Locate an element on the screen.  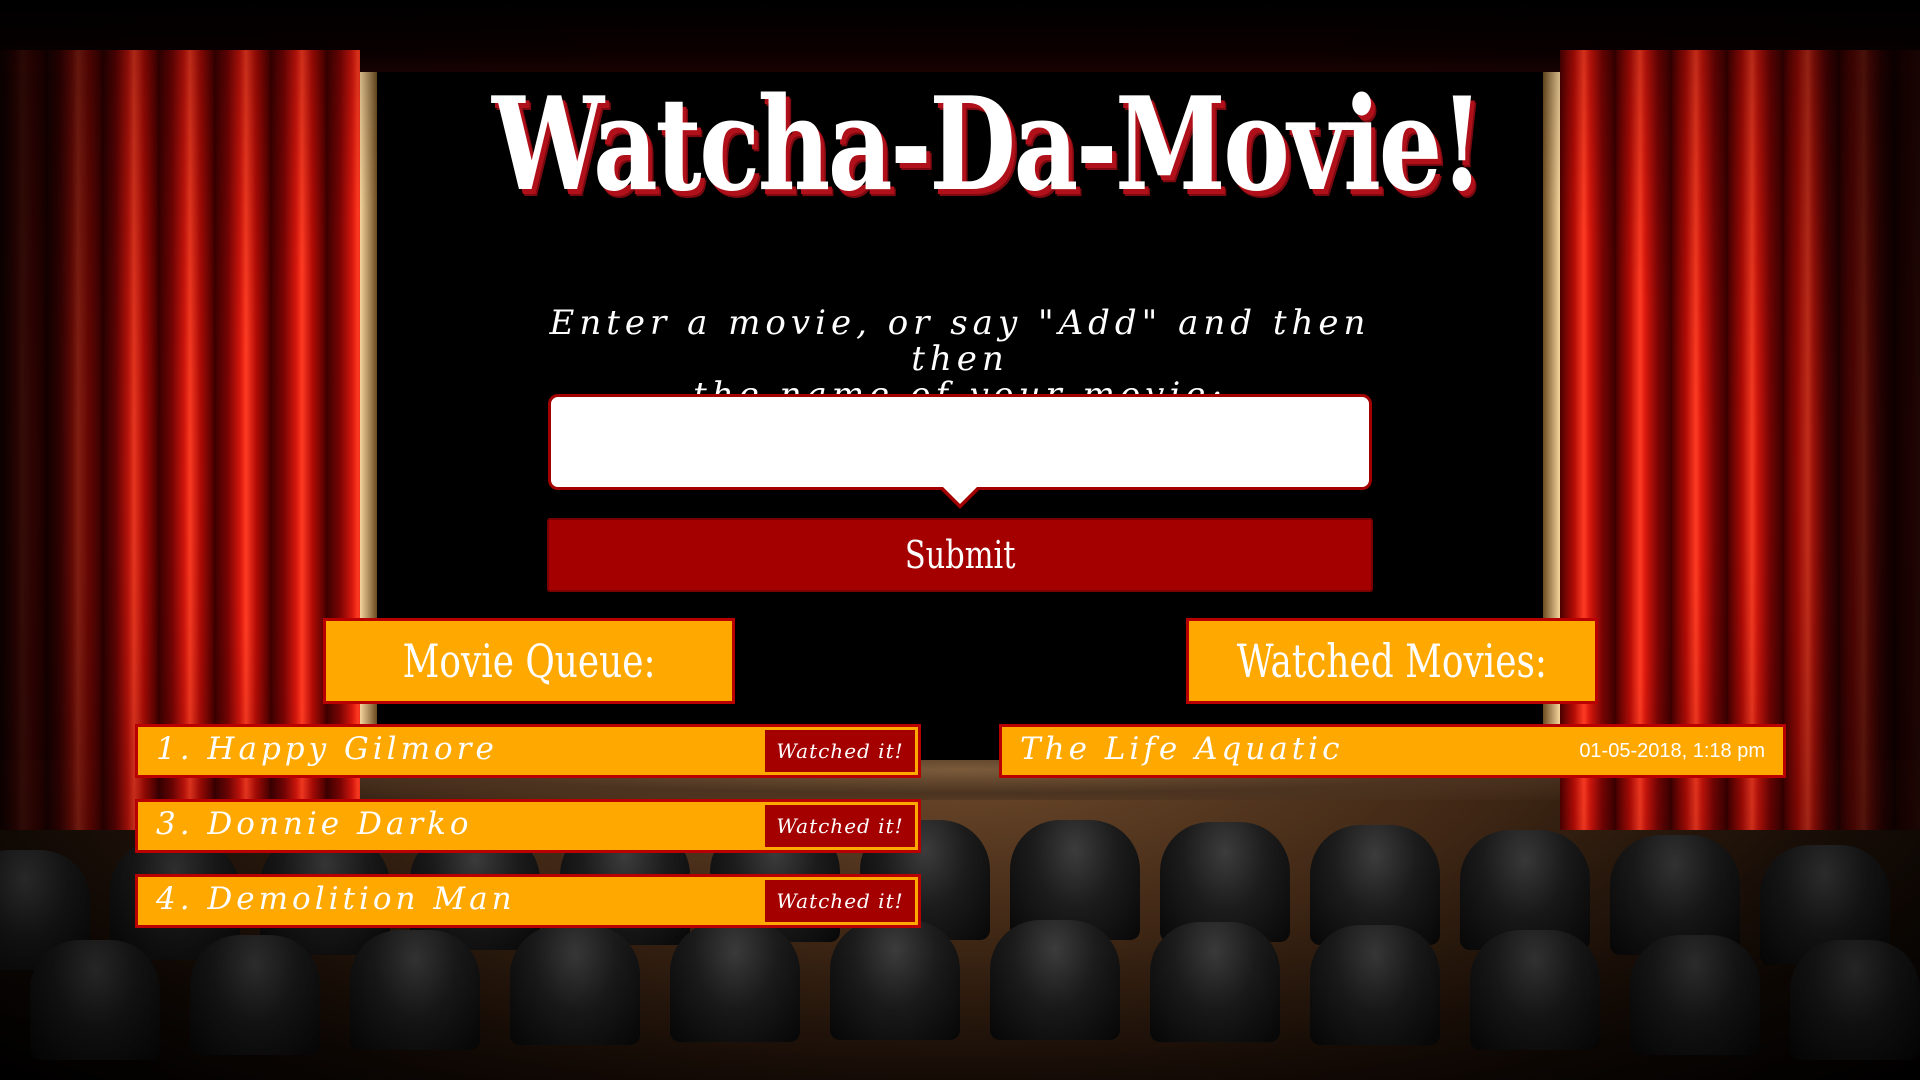
movie-queue-heading: Movie Queue: is located at coordinates (529, 661).